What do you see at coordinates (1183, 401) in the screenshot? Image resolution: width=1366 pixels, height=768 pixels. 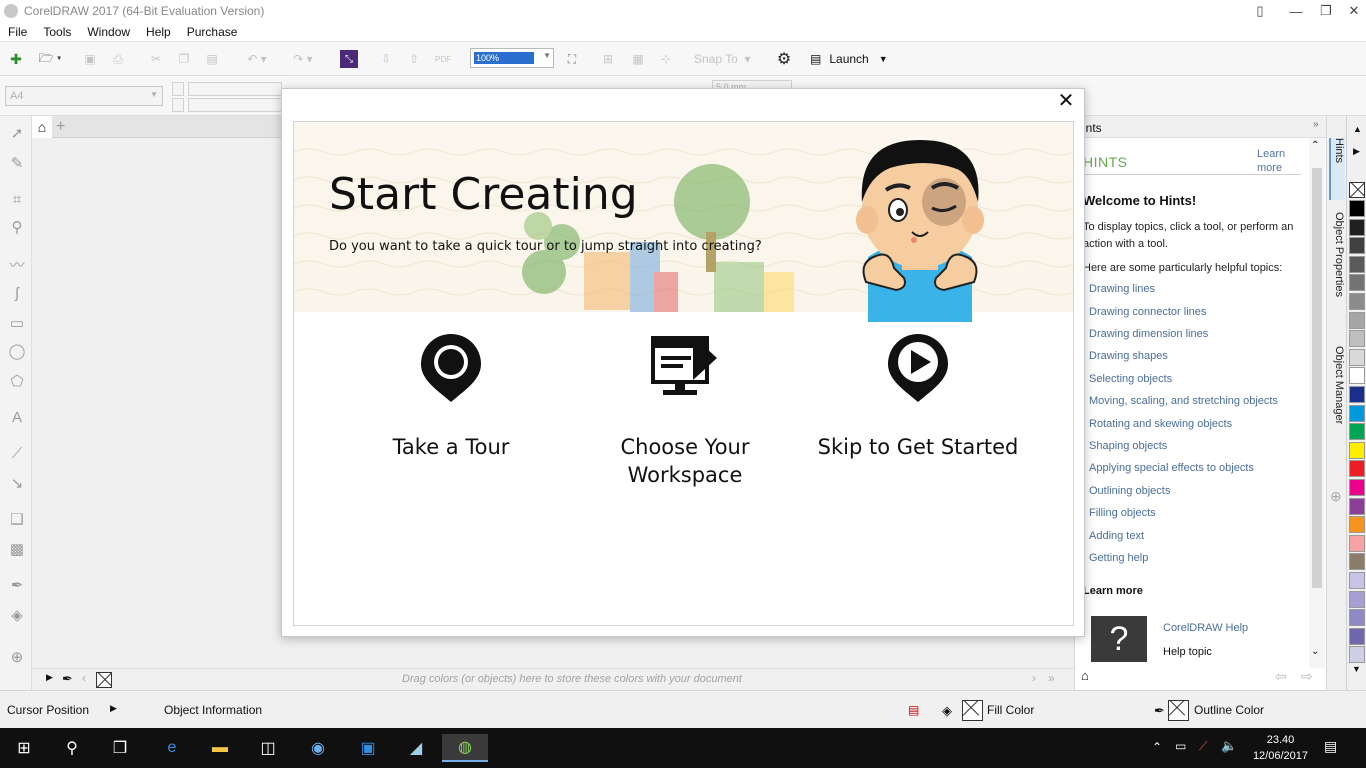 I see `hint-topic-link: Moving, scaling, and stretching objects` at bounding box center [1183, 401].